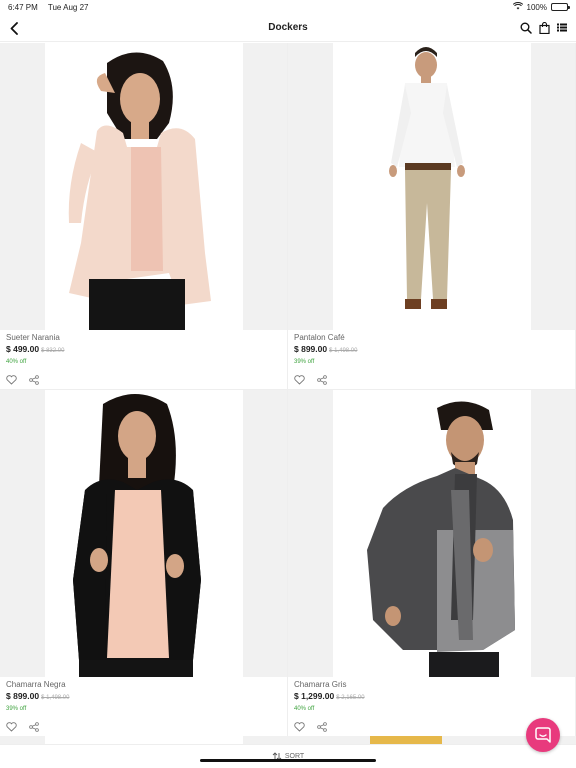 The image size is (576, 768). I want to click on next-row-preview, so click(288, 740).